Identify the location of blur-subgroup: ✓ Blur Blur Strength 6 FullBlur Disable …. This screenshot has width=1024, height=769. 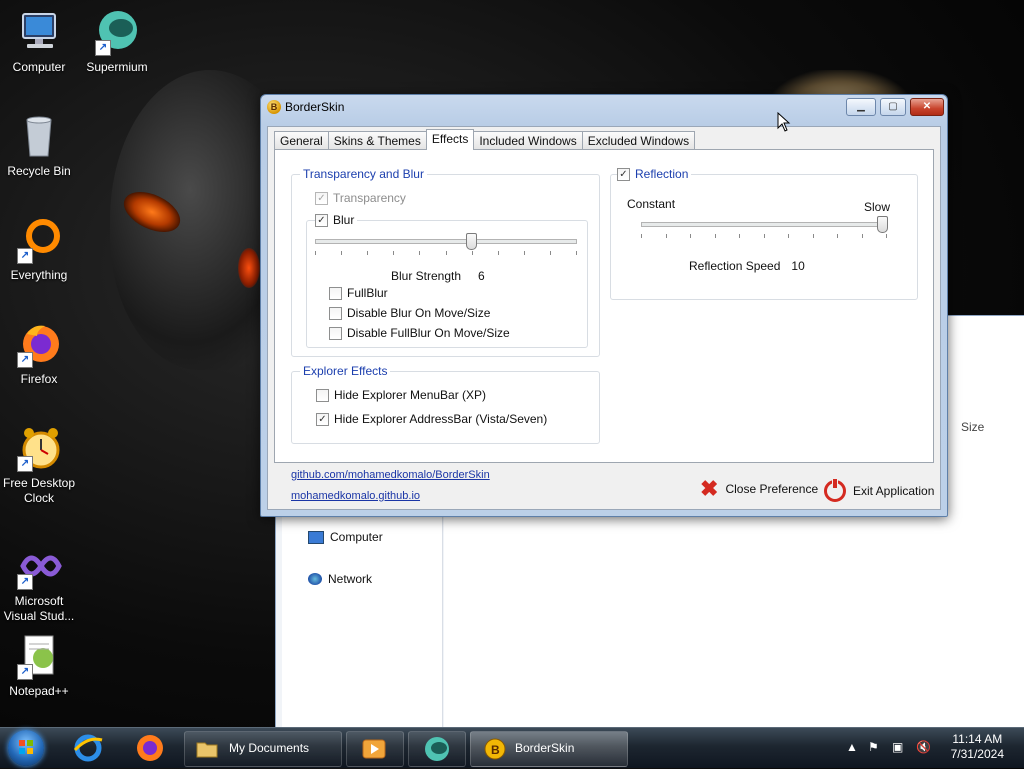
(447, 280).